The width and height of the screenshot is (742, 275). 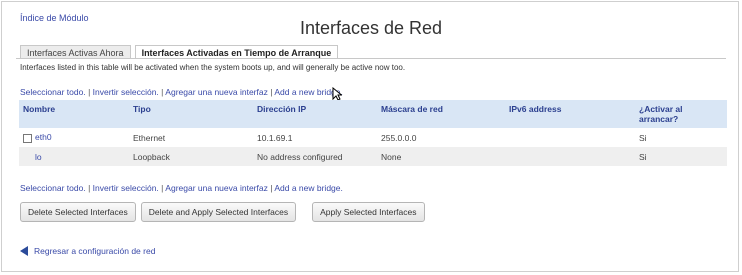 I want to click on delete-apply-button: Delete and Apply Selected Interfaces, so click(x=218, y=212).